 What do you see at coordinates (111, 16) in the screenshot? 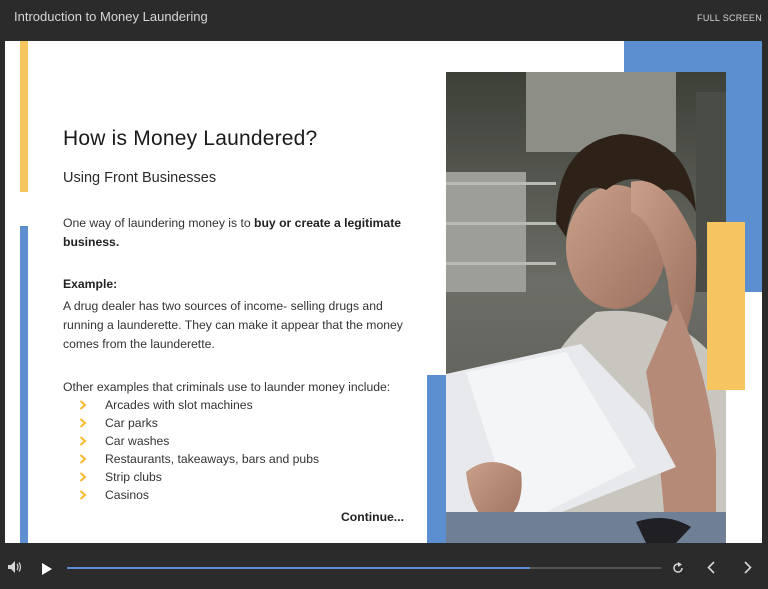
I see `course-title: Introduction to Money Laundering` at bounding box center [111, 16].